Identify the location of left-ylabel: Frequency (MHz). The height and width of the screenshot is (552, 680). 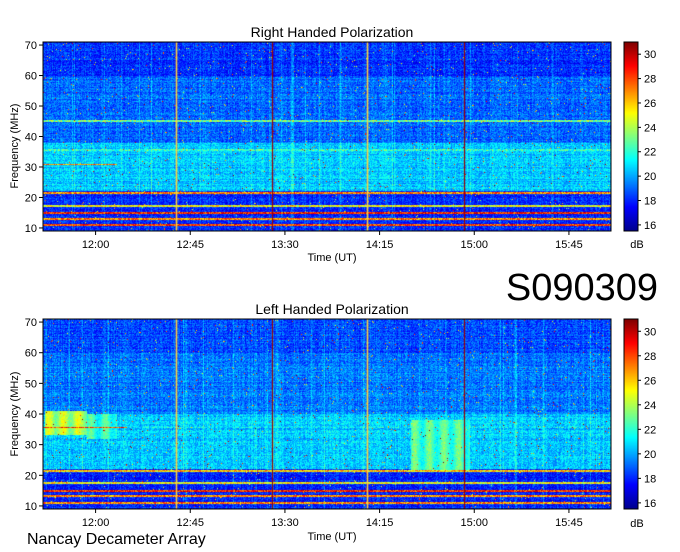
(15, 414).